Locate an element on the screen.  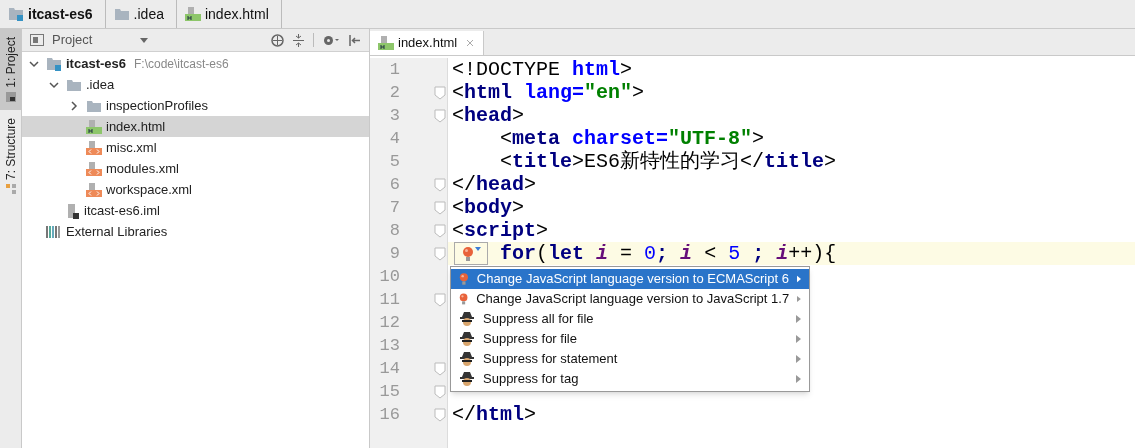
line-number: 15 is located at coordinates (389, 391).